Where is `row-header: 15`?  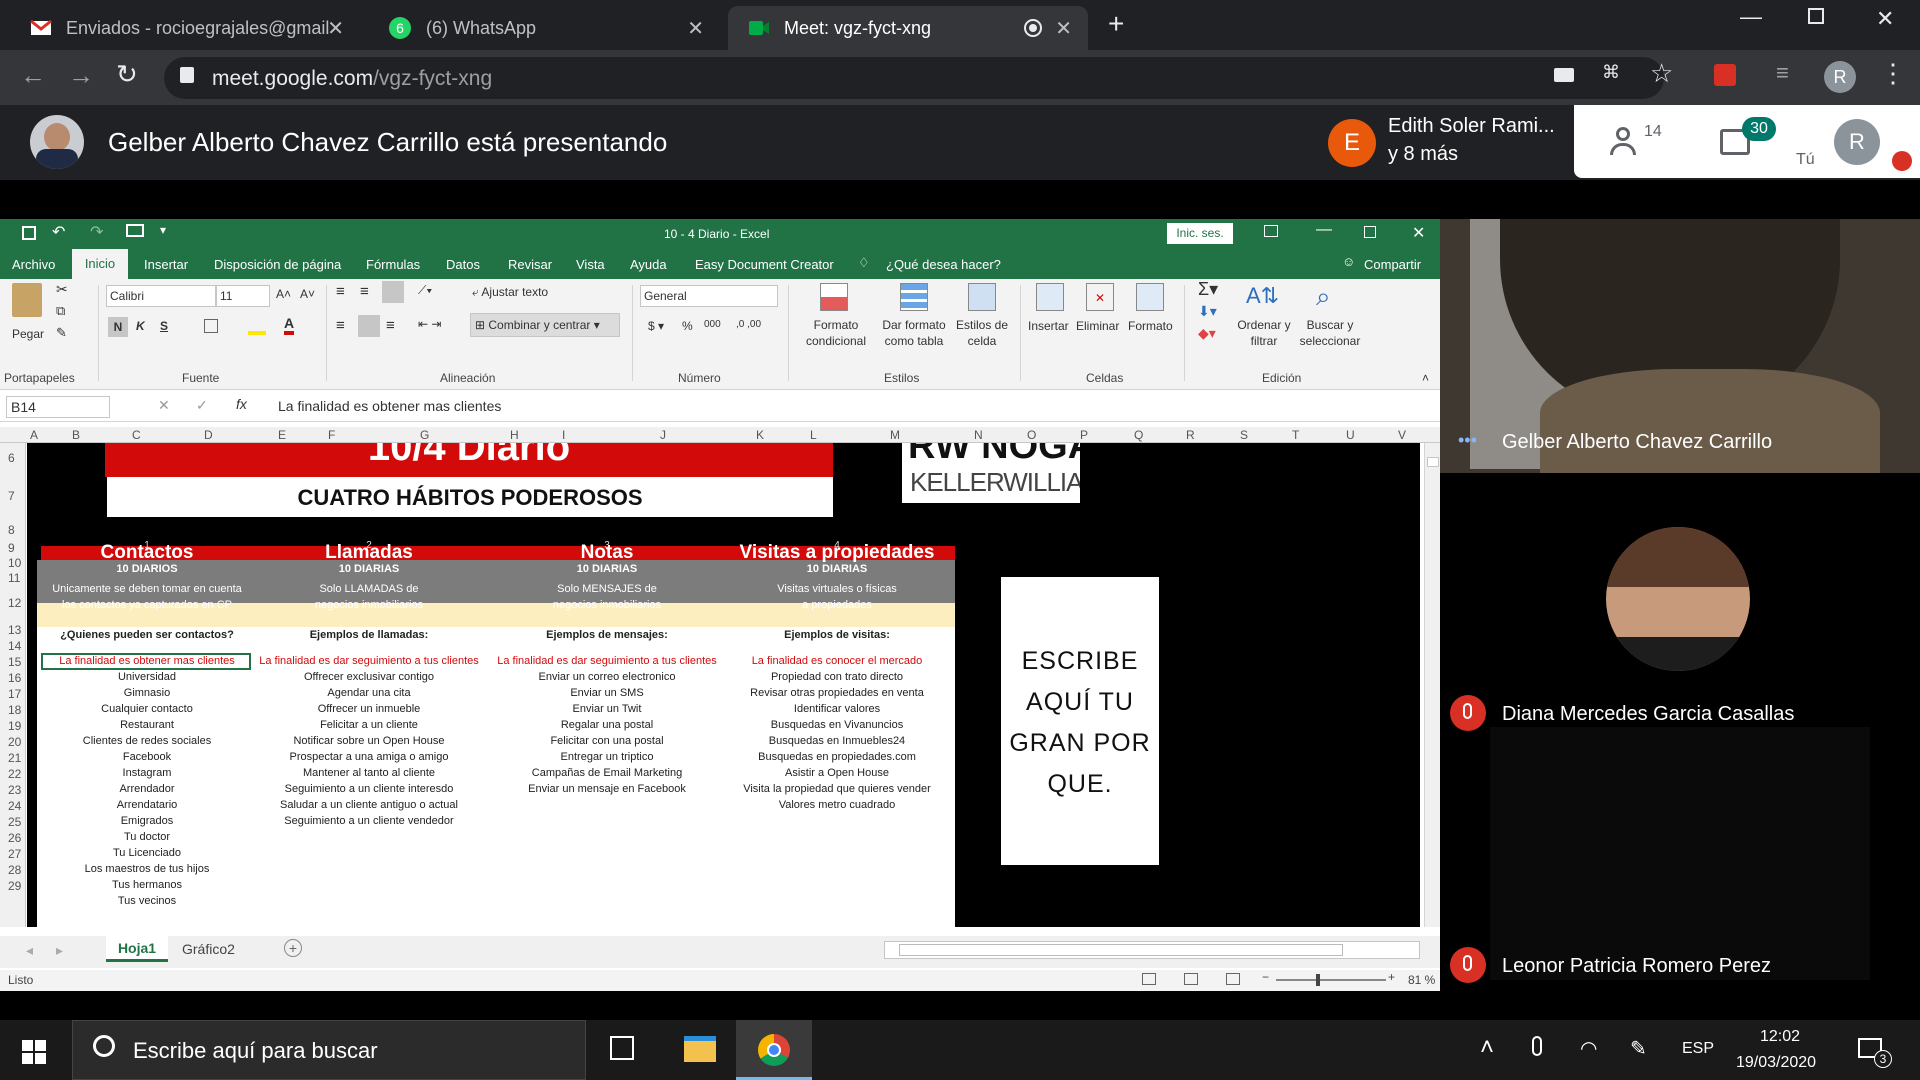
row-header: 15 is located at coordinates (14, 662).